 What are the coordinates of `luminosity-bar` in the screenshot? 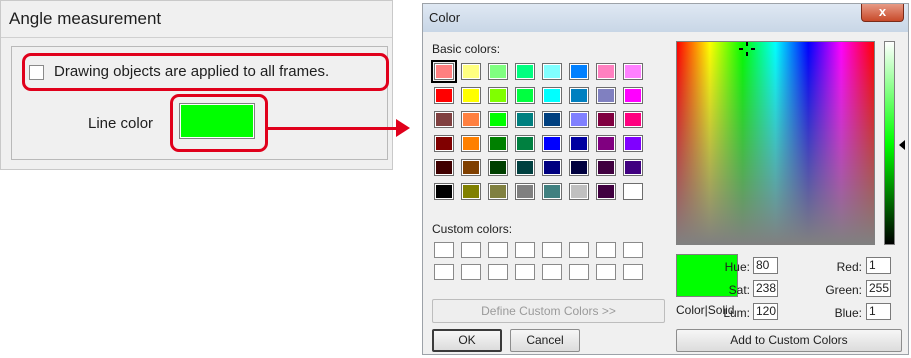 It's located at (889, 143).